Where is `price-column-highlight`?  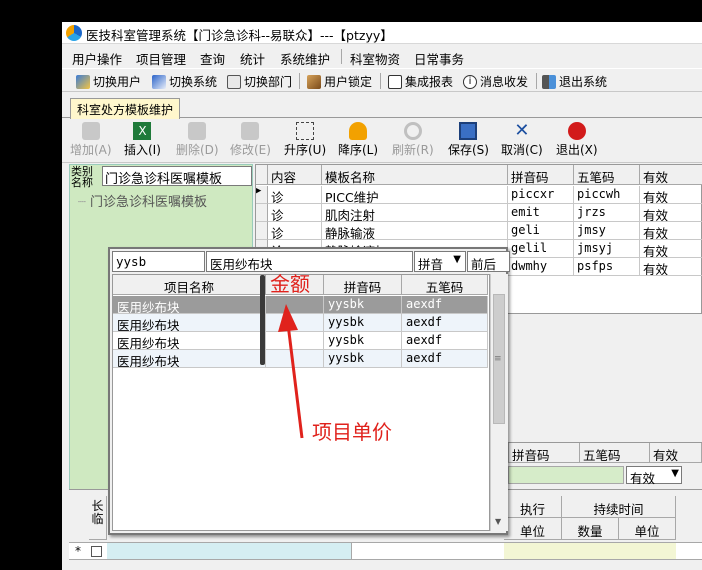
price-column-highlight is located at coordinates (262, 320).